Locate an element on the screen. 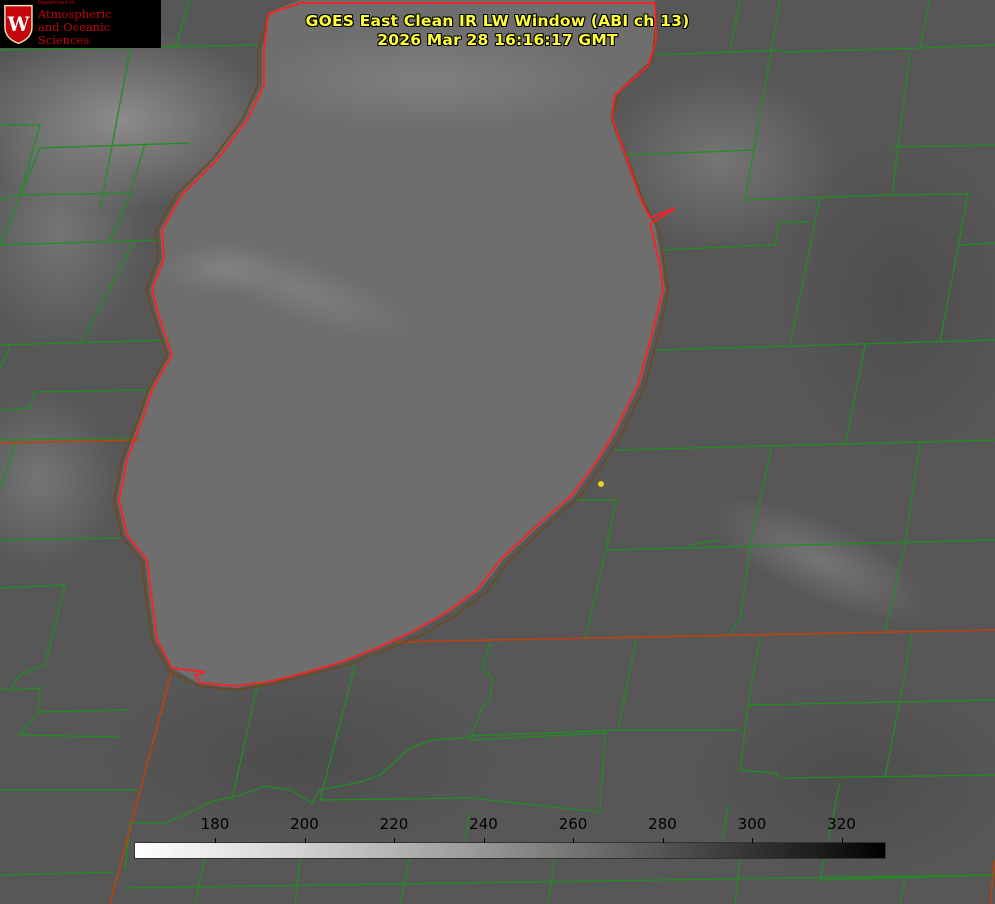  colorbar is located at coordinates (510, 850).